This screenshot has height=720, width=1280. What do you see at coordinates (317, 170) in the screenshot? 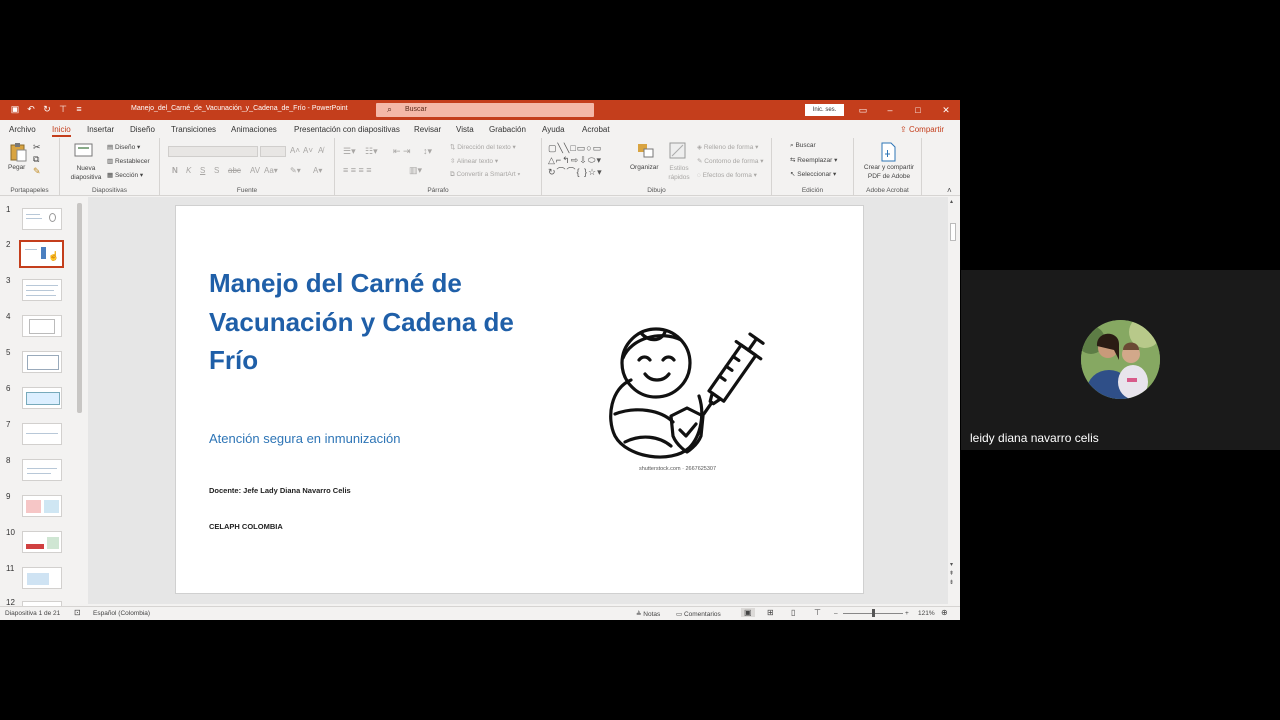
I see `font-color-icon: A▾` at bounding box center [317, 170].